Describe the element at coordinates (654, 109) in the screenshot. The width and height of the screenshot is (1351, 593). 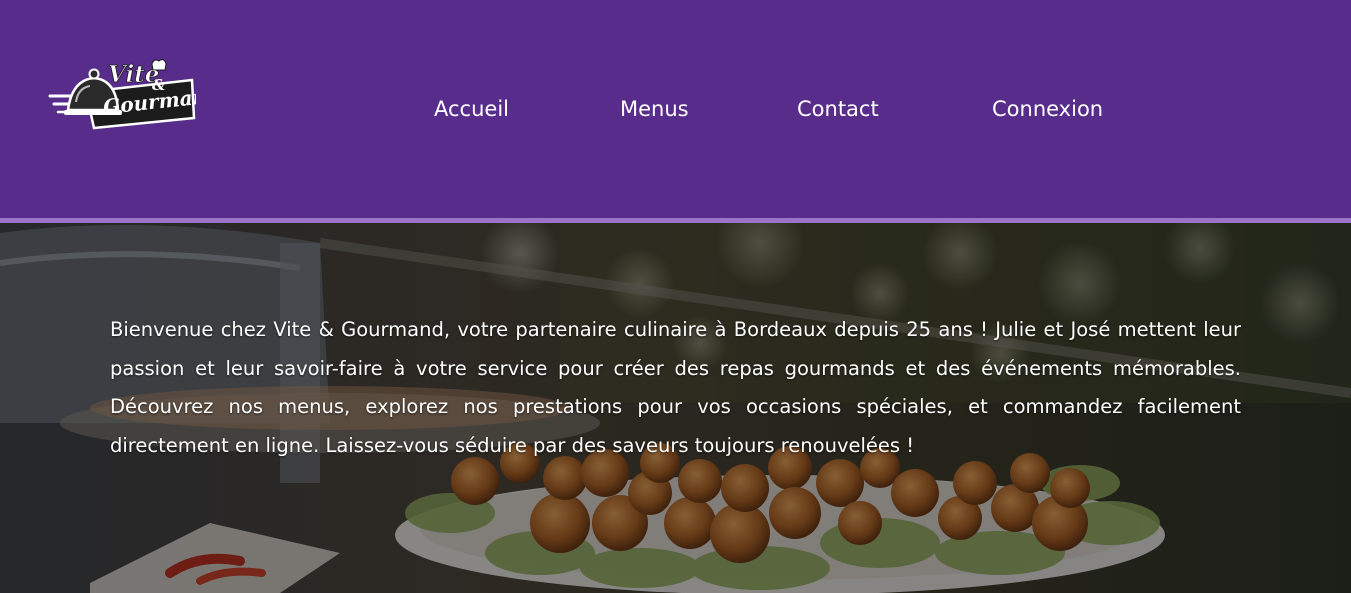
I see `nav-link-menus: Menus` at that location.